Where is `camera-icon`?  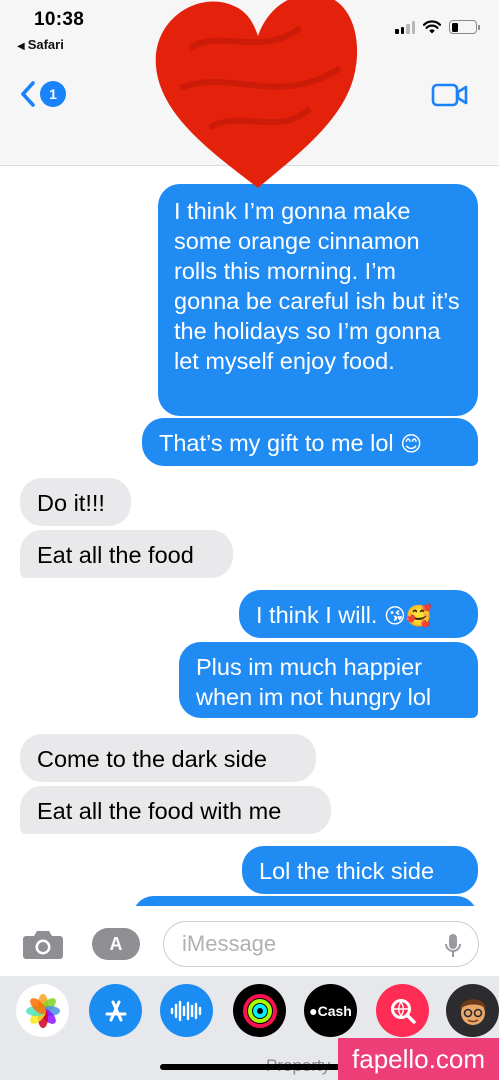
camera-icon is located at coordinates (43, 945).